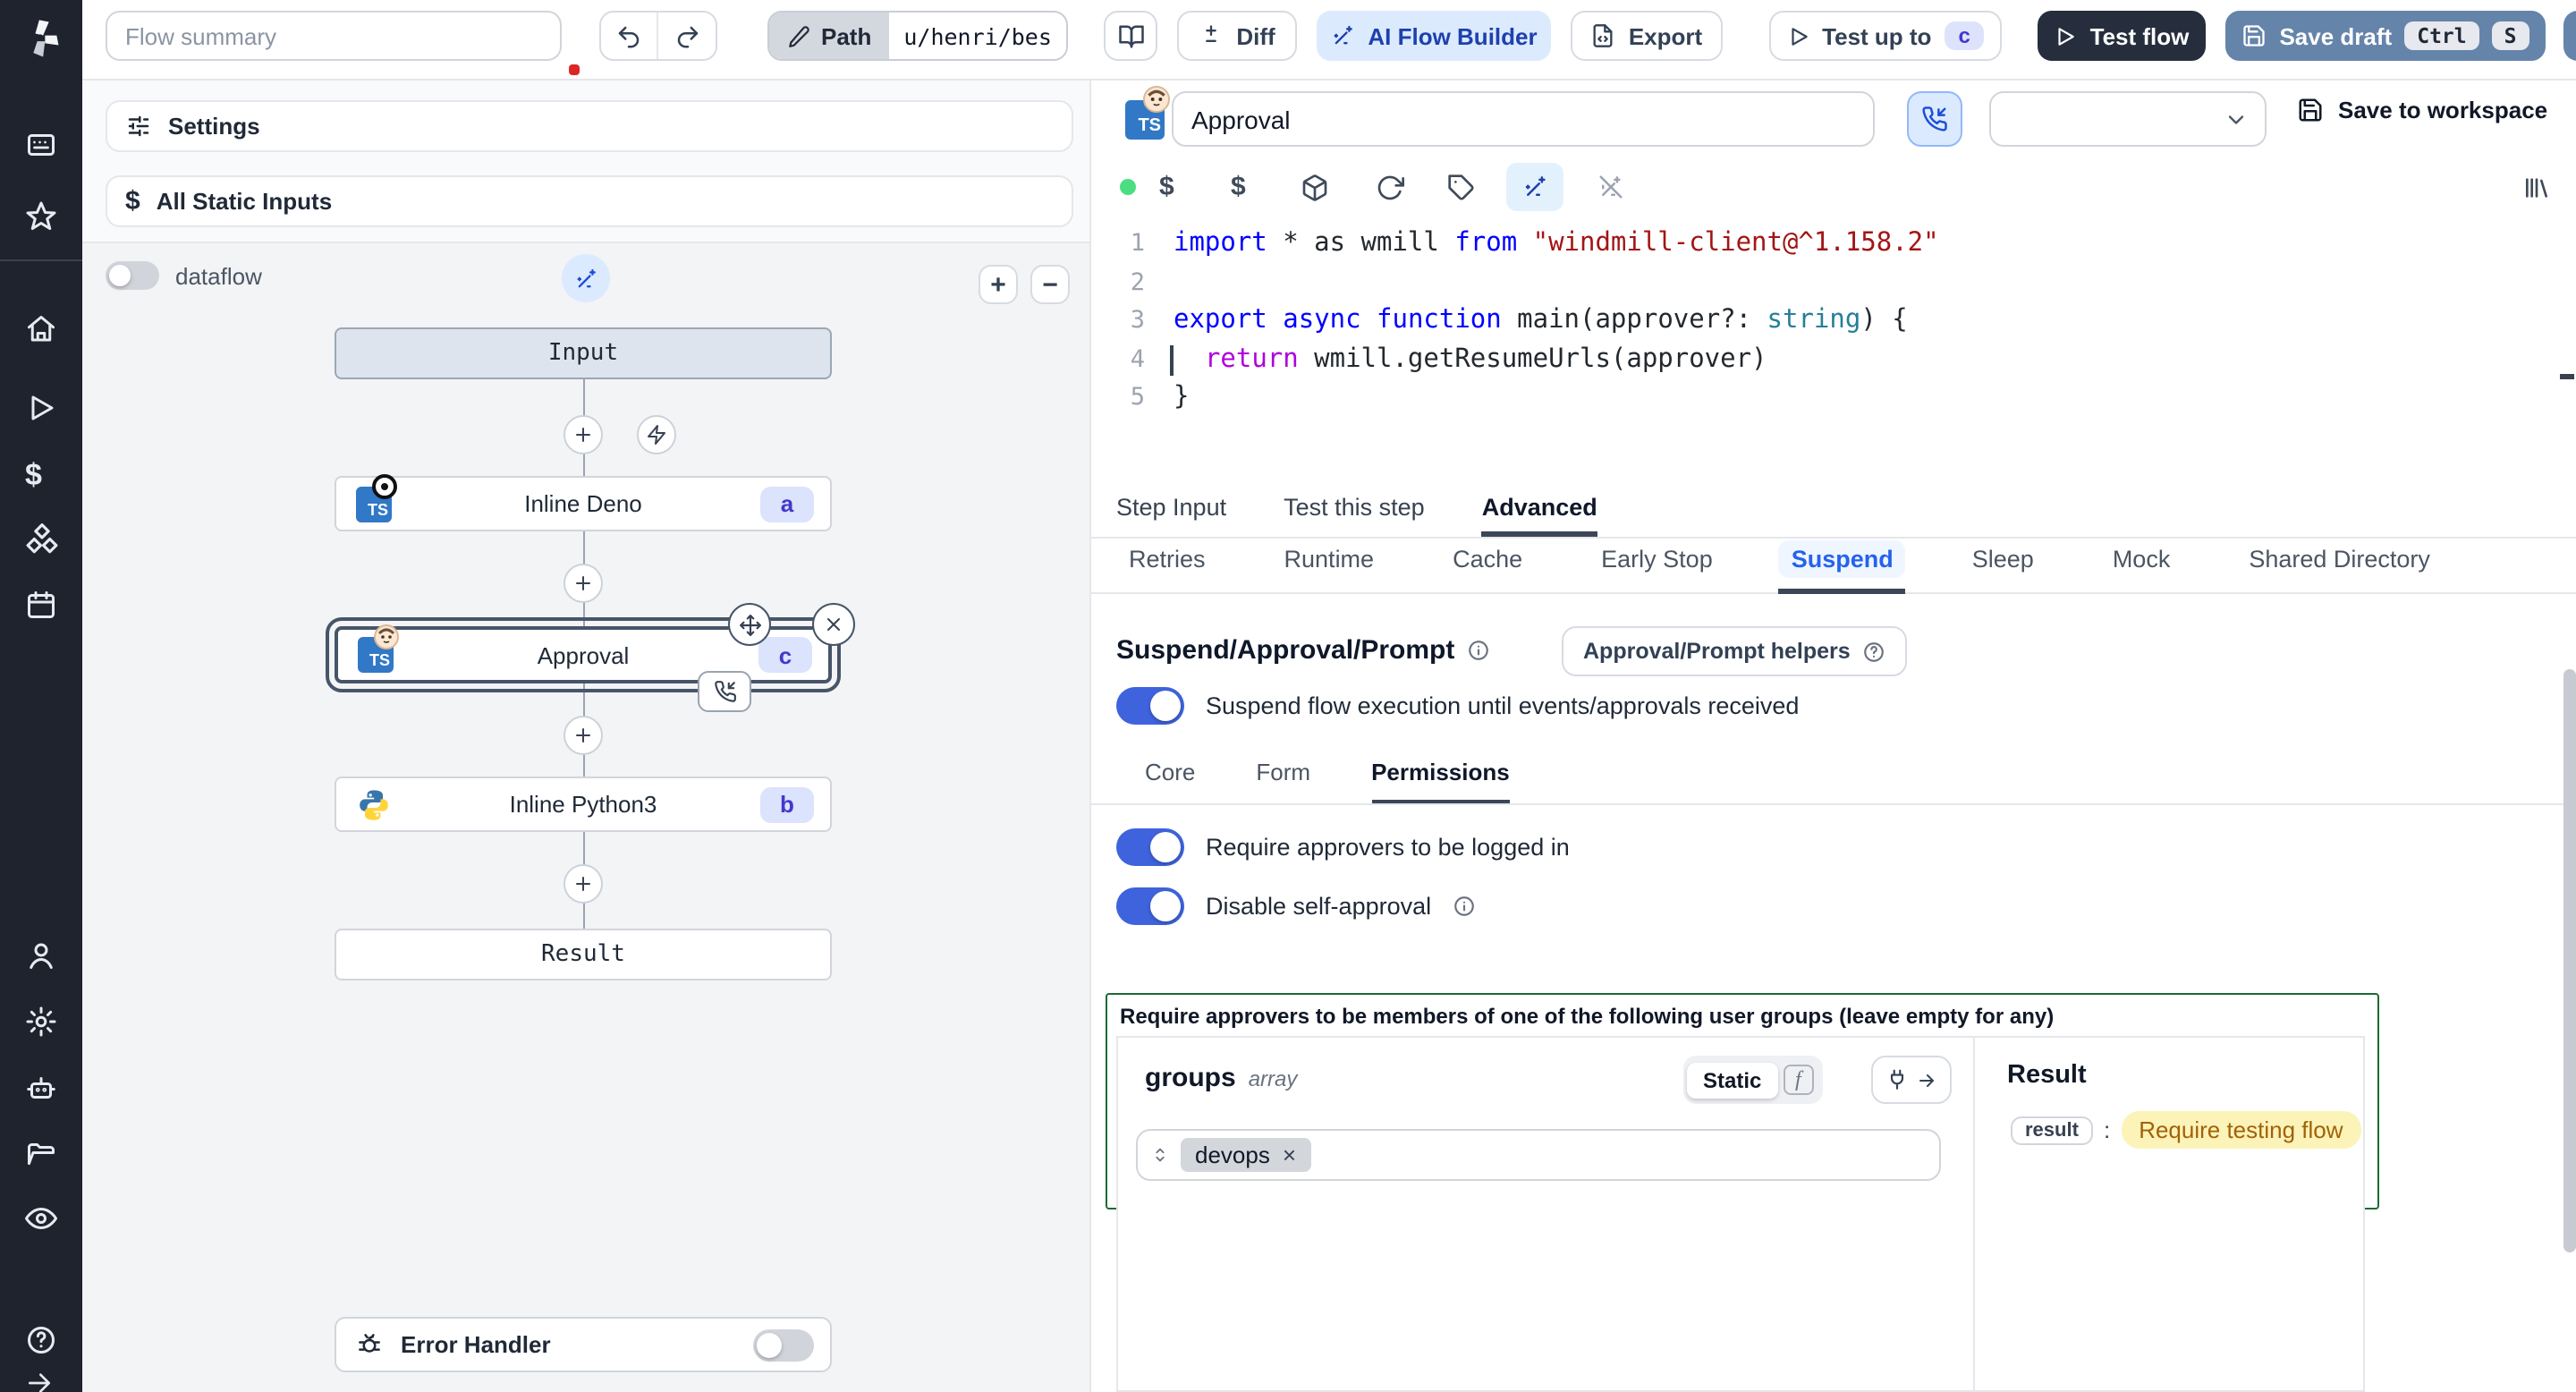 This screenshot has width=2576, height=1392. Describe the element at coordinates (1283, 781) in the screenshot. I see `subtab-form: Form` at that location.